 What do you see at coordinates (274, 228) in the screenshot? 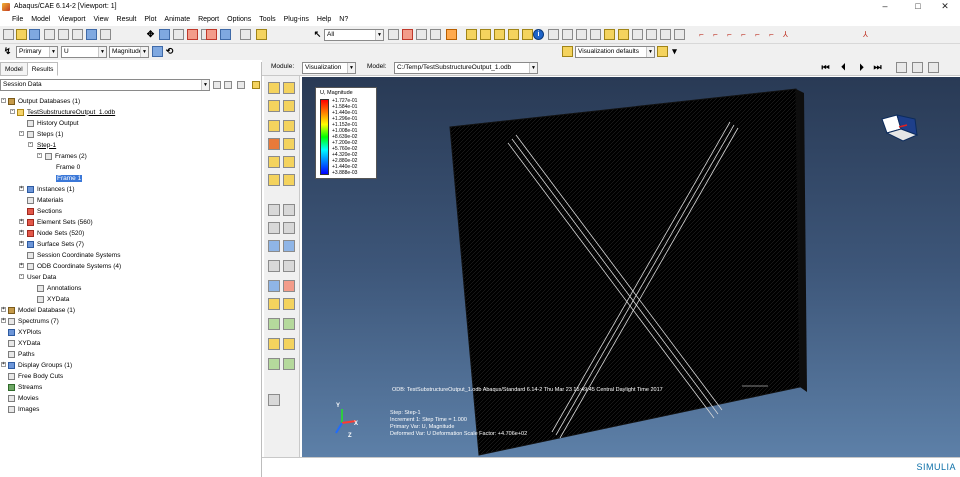
I see `animation-options-icon` at bounding box center [274, 228].